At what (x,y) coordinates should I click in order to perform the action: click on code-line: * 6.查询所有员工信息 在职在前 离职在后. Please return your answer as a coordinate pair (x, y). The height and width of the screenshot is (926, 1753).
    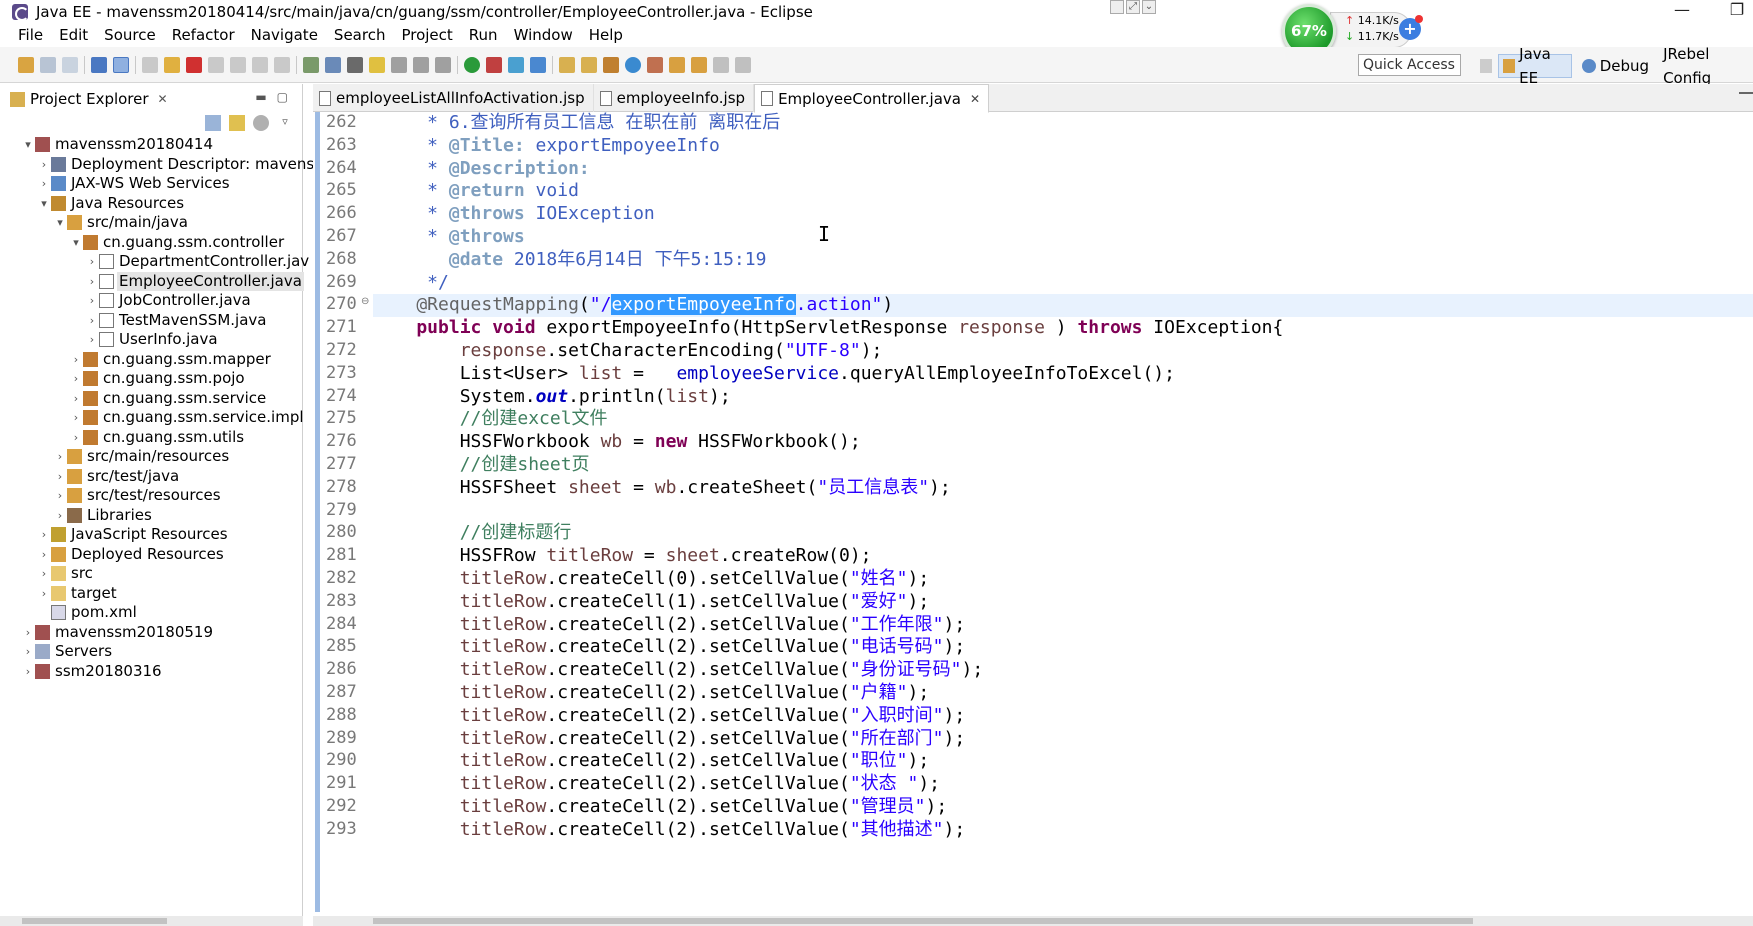
    Looking at the image, I should click on (1063, 123).